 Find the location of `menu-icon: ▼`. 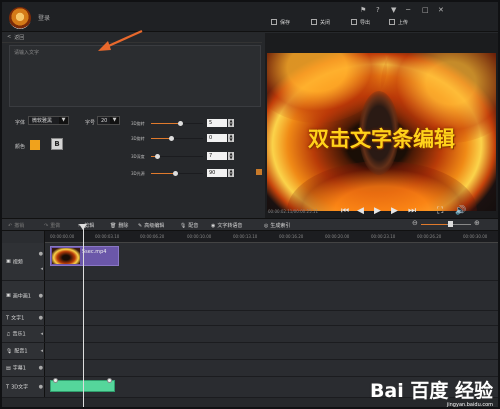

menu-icon: ▼ is located at coordinates (393, 10).